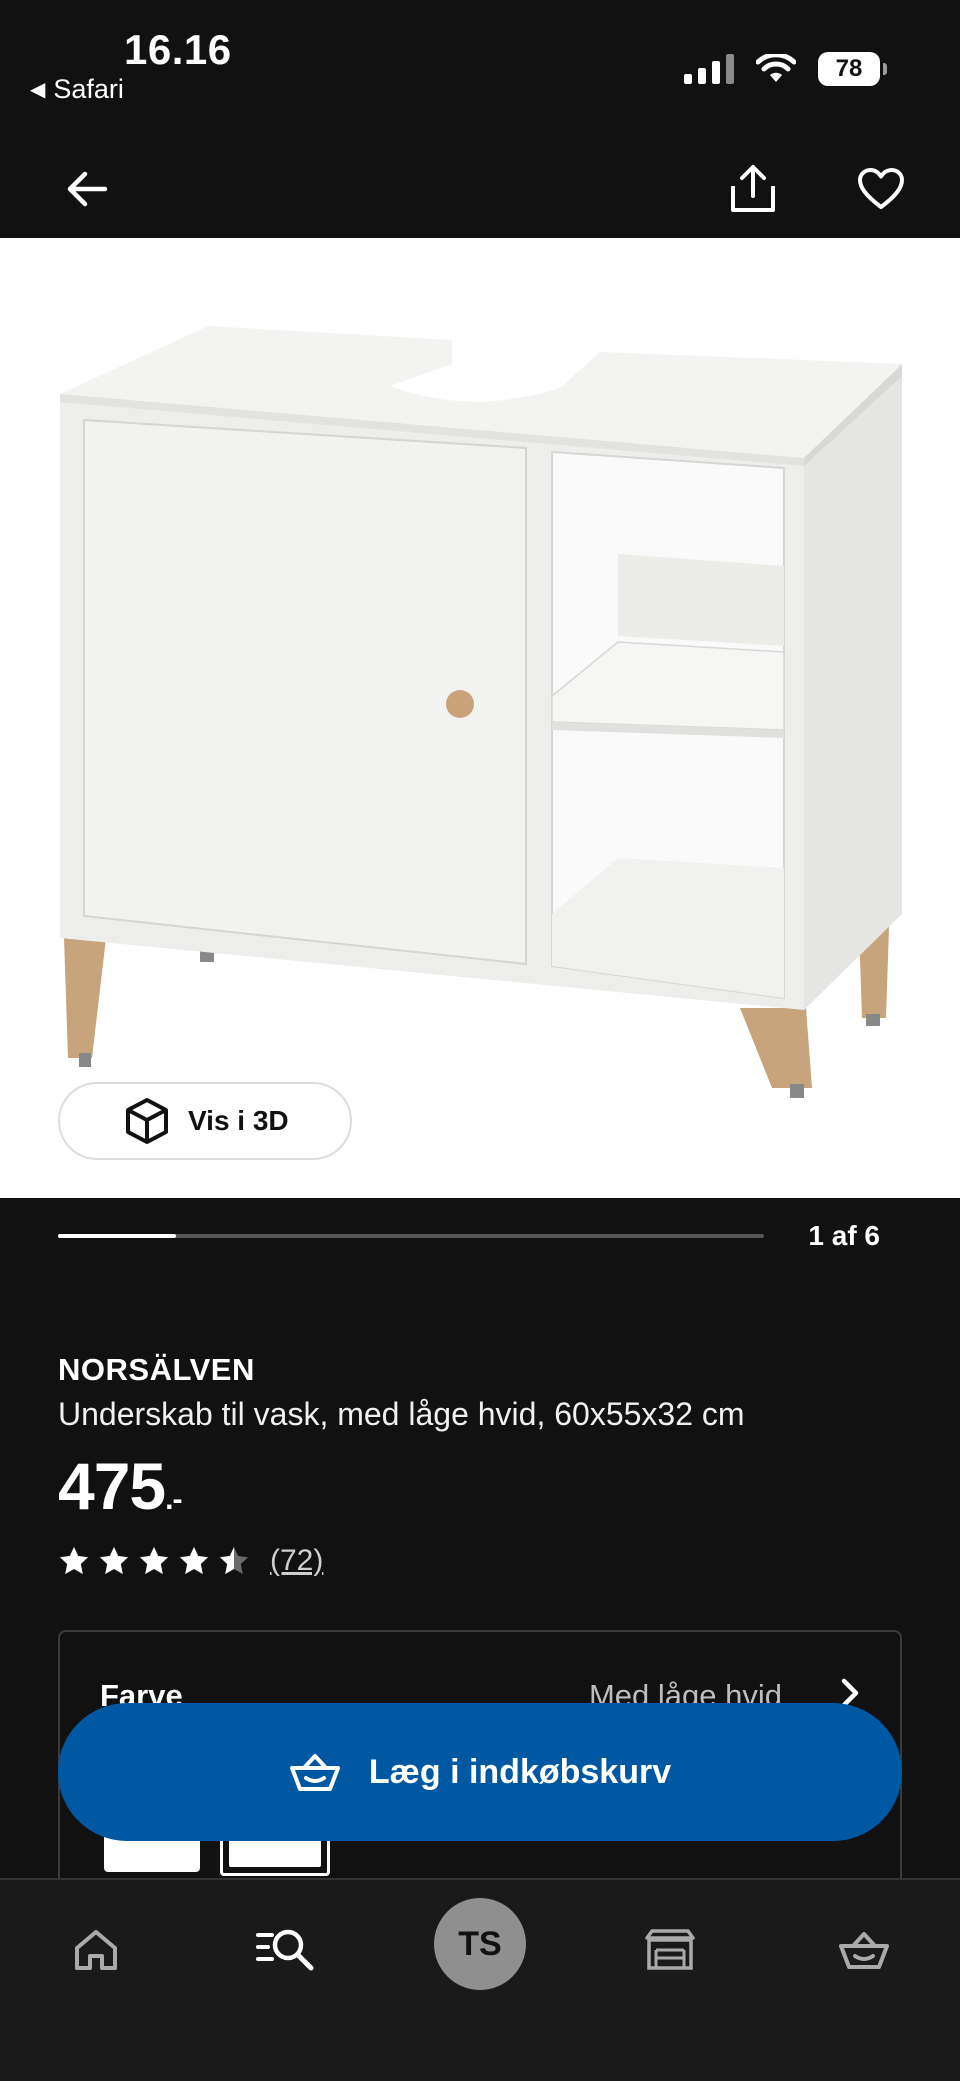 Image resolution: width=960 pixels, height=2081 pixels. I want to click on share-icon, so click(753, 188).